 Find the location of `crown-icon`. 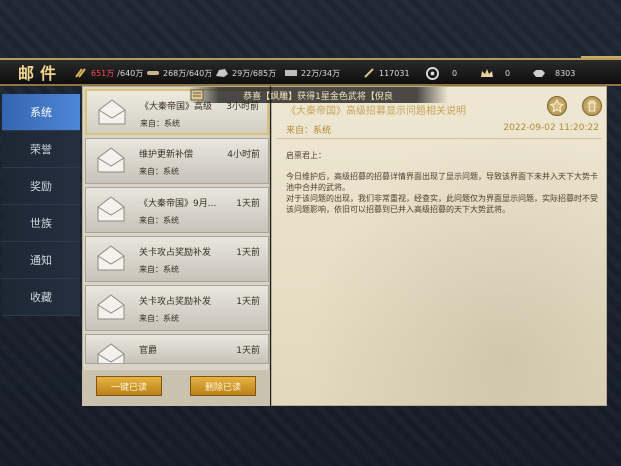

crown-icon is located at coordinates (487, 73).